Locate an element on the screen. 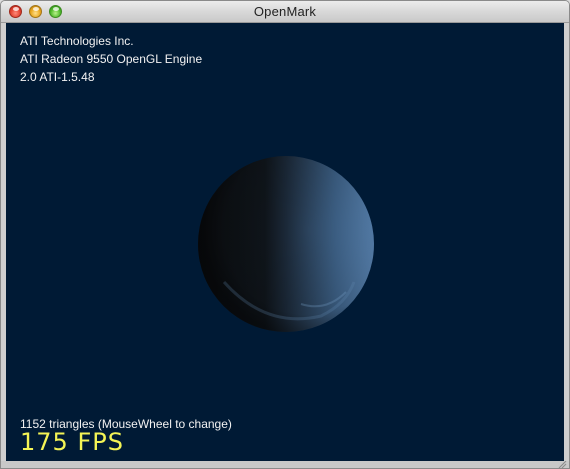  sphere-graphic is located at coordinates (286, 244).